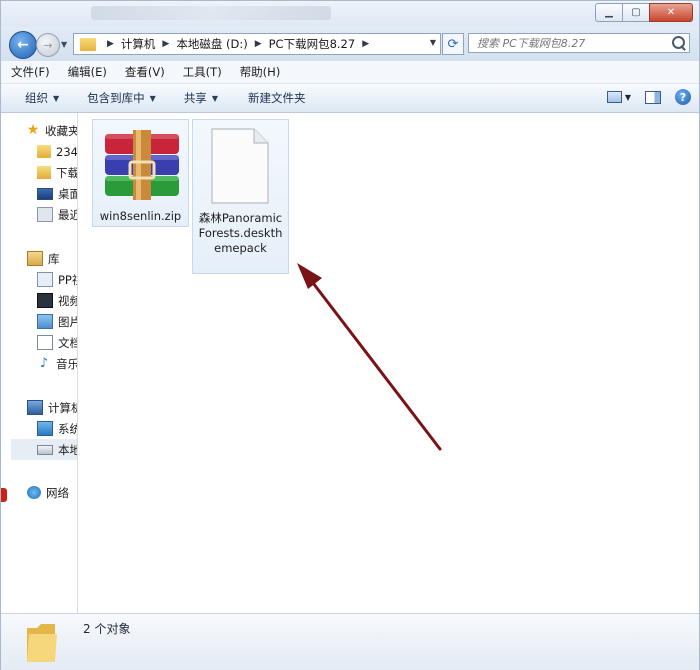 This screenshot has width=700, height=670. I want to click on organize-label: 组织, so click(36, 98).